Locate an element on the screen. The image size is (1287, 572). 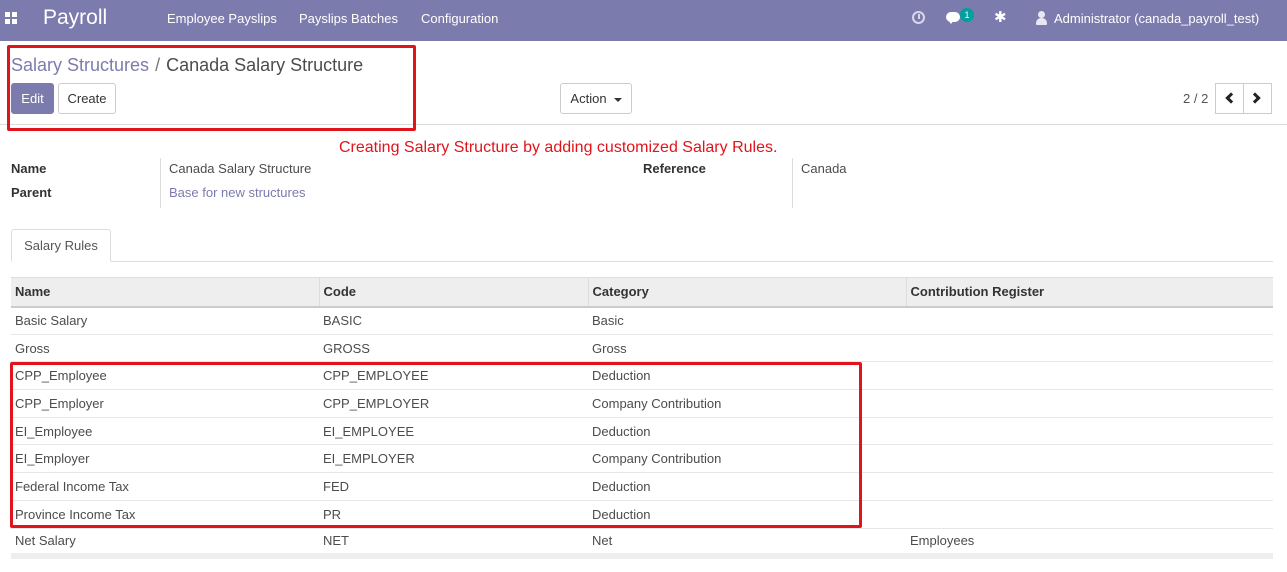
chevron-left-icon is located at coordinates (1231, 98).